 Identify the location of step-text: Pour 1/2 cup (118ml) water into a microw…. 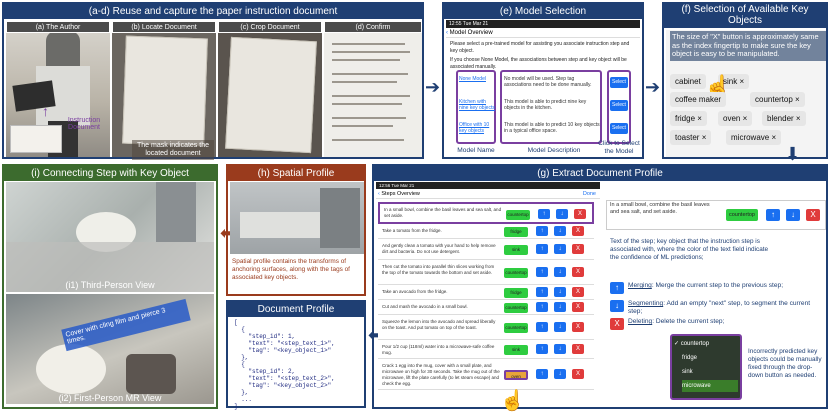
(441, 350).